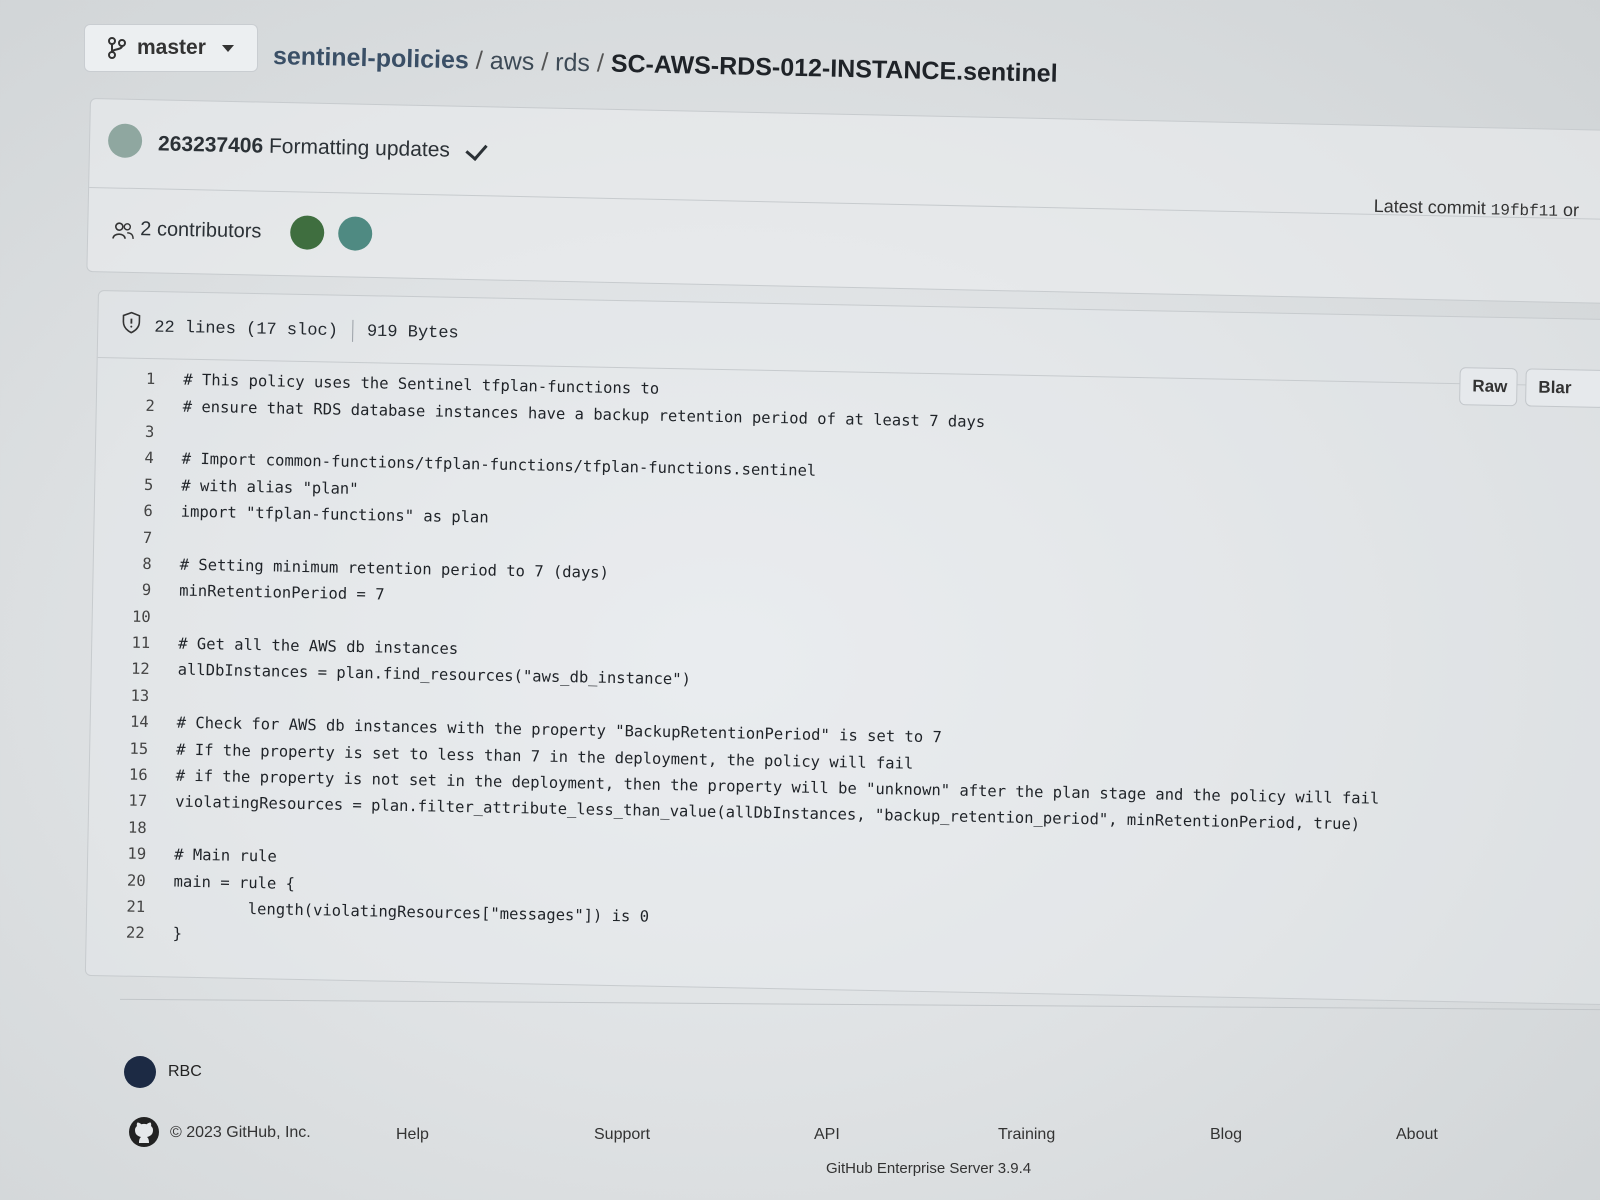 This screenshot has width=1600, height=1200. What do you see at coordinates (125, 880) in the screenshot?
I see `line-number: 20` at bounding box center [125, 880].